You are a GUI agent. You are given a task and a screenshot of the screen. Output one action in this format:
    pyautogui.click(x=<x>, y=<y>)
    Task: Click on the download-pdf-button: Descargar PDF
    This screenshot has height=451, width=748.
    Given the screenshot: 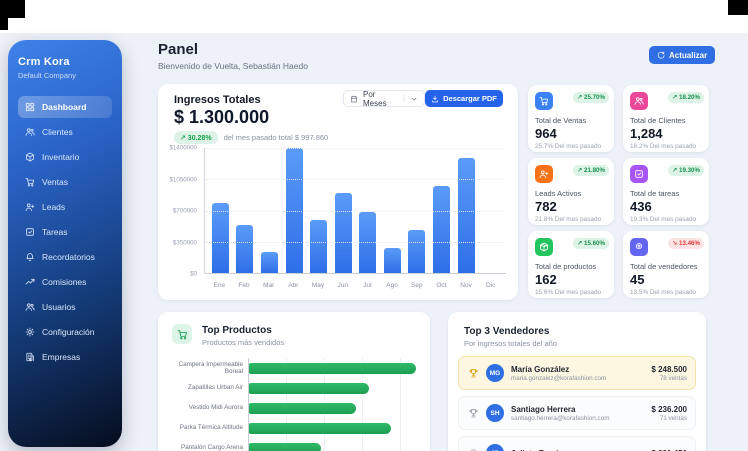 What is the action you would take?
    pyautogui.click(x=464, y=98)
    